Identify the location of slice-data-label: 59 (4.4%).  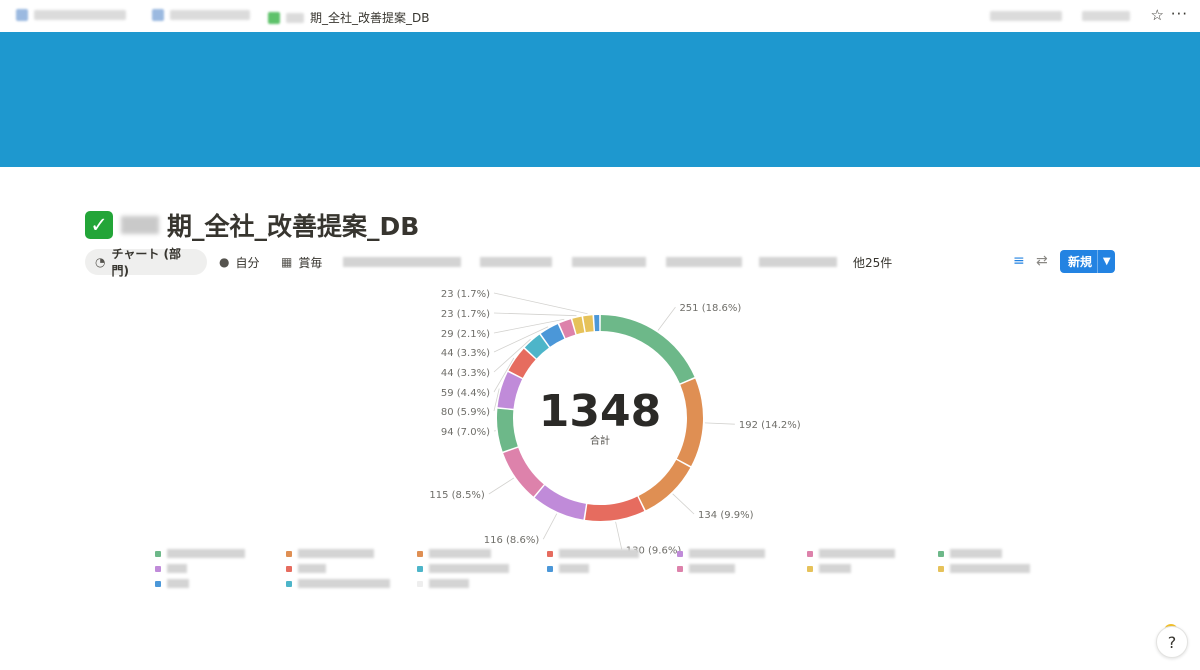
(465, 393).